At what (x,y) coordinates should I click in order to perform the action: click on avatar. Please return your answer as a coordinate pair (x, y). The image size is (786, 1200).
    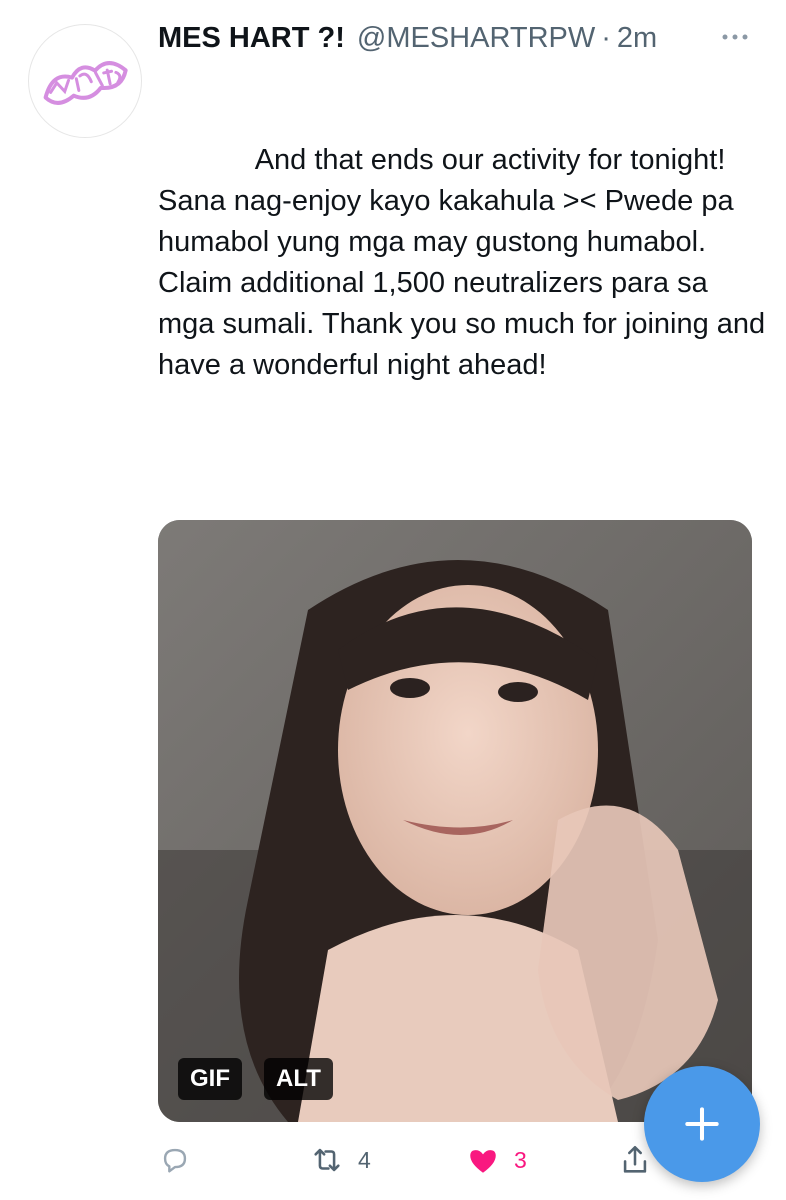
    Looking at the image, I should click on (85, 81).